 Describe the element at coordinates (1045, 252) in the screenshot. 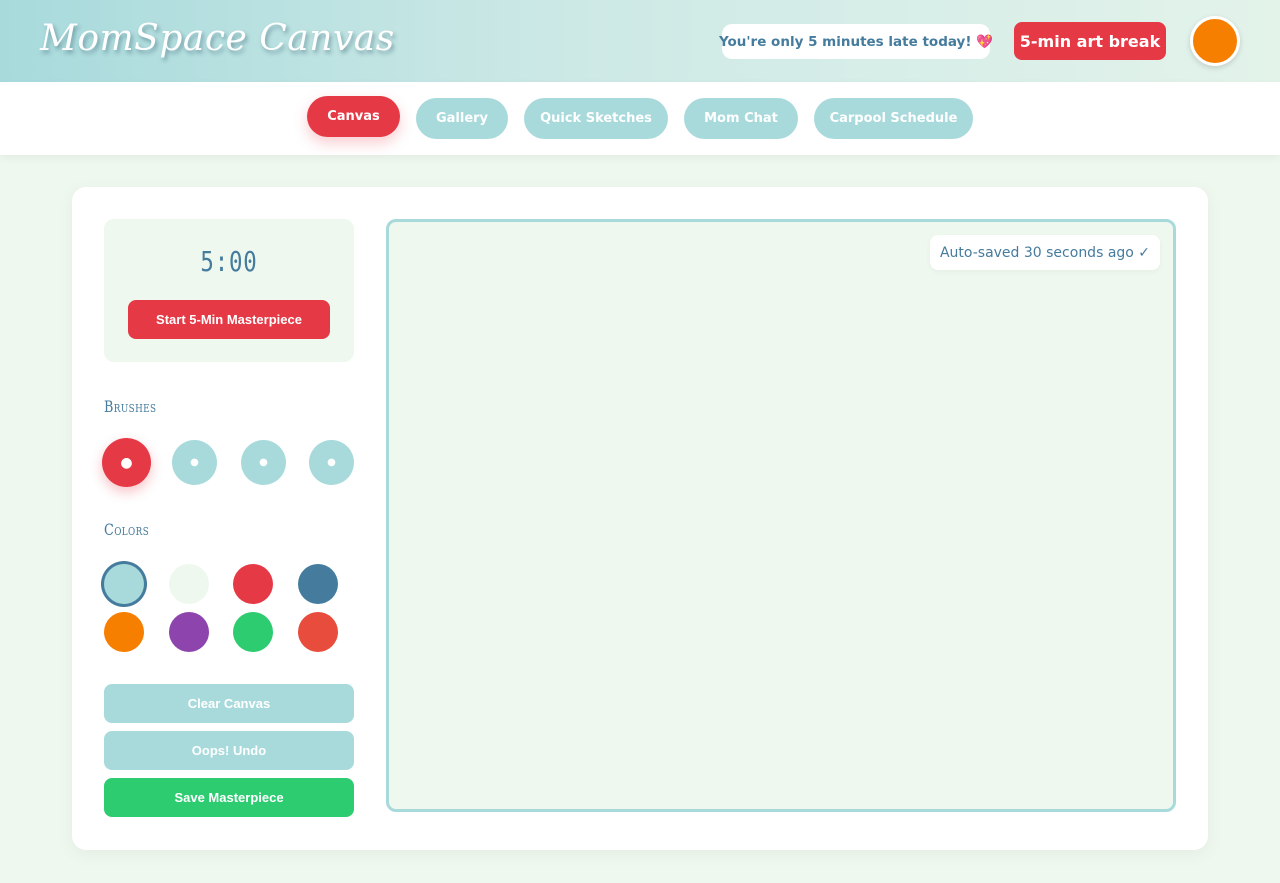

I see `autosave-status: Auto-saved 30 seconds ago ✓` at that location.